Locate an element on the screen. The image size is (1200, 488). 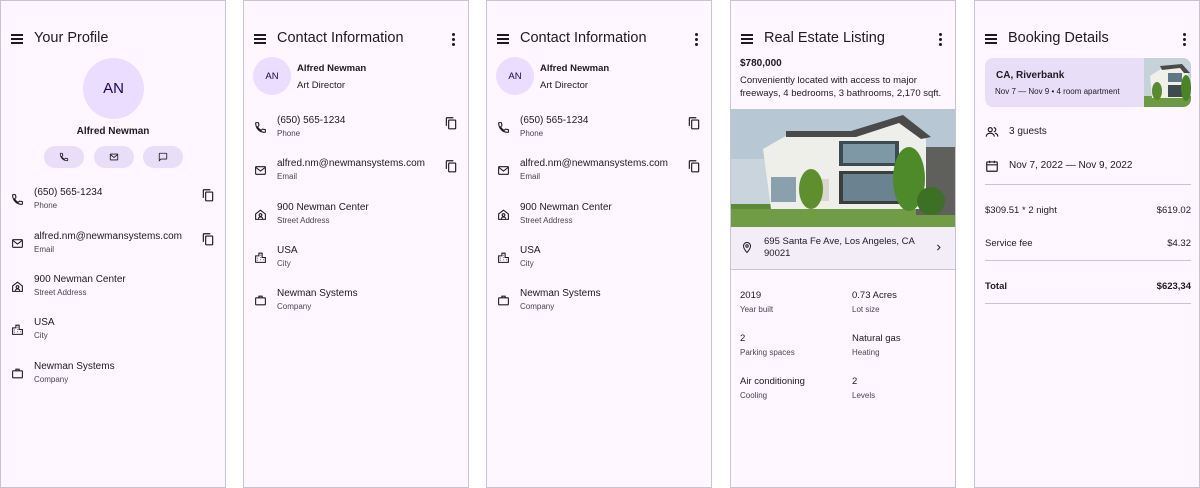
spec-label: Levels is located at coordinates (864, 395).